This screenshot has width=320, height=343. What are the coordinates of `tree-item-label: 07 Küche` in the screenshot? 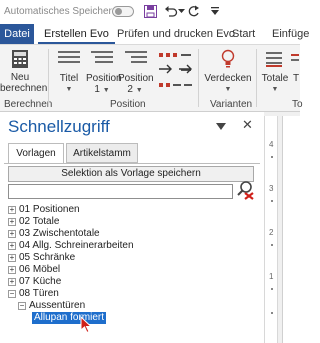 It's located at (40, 281).